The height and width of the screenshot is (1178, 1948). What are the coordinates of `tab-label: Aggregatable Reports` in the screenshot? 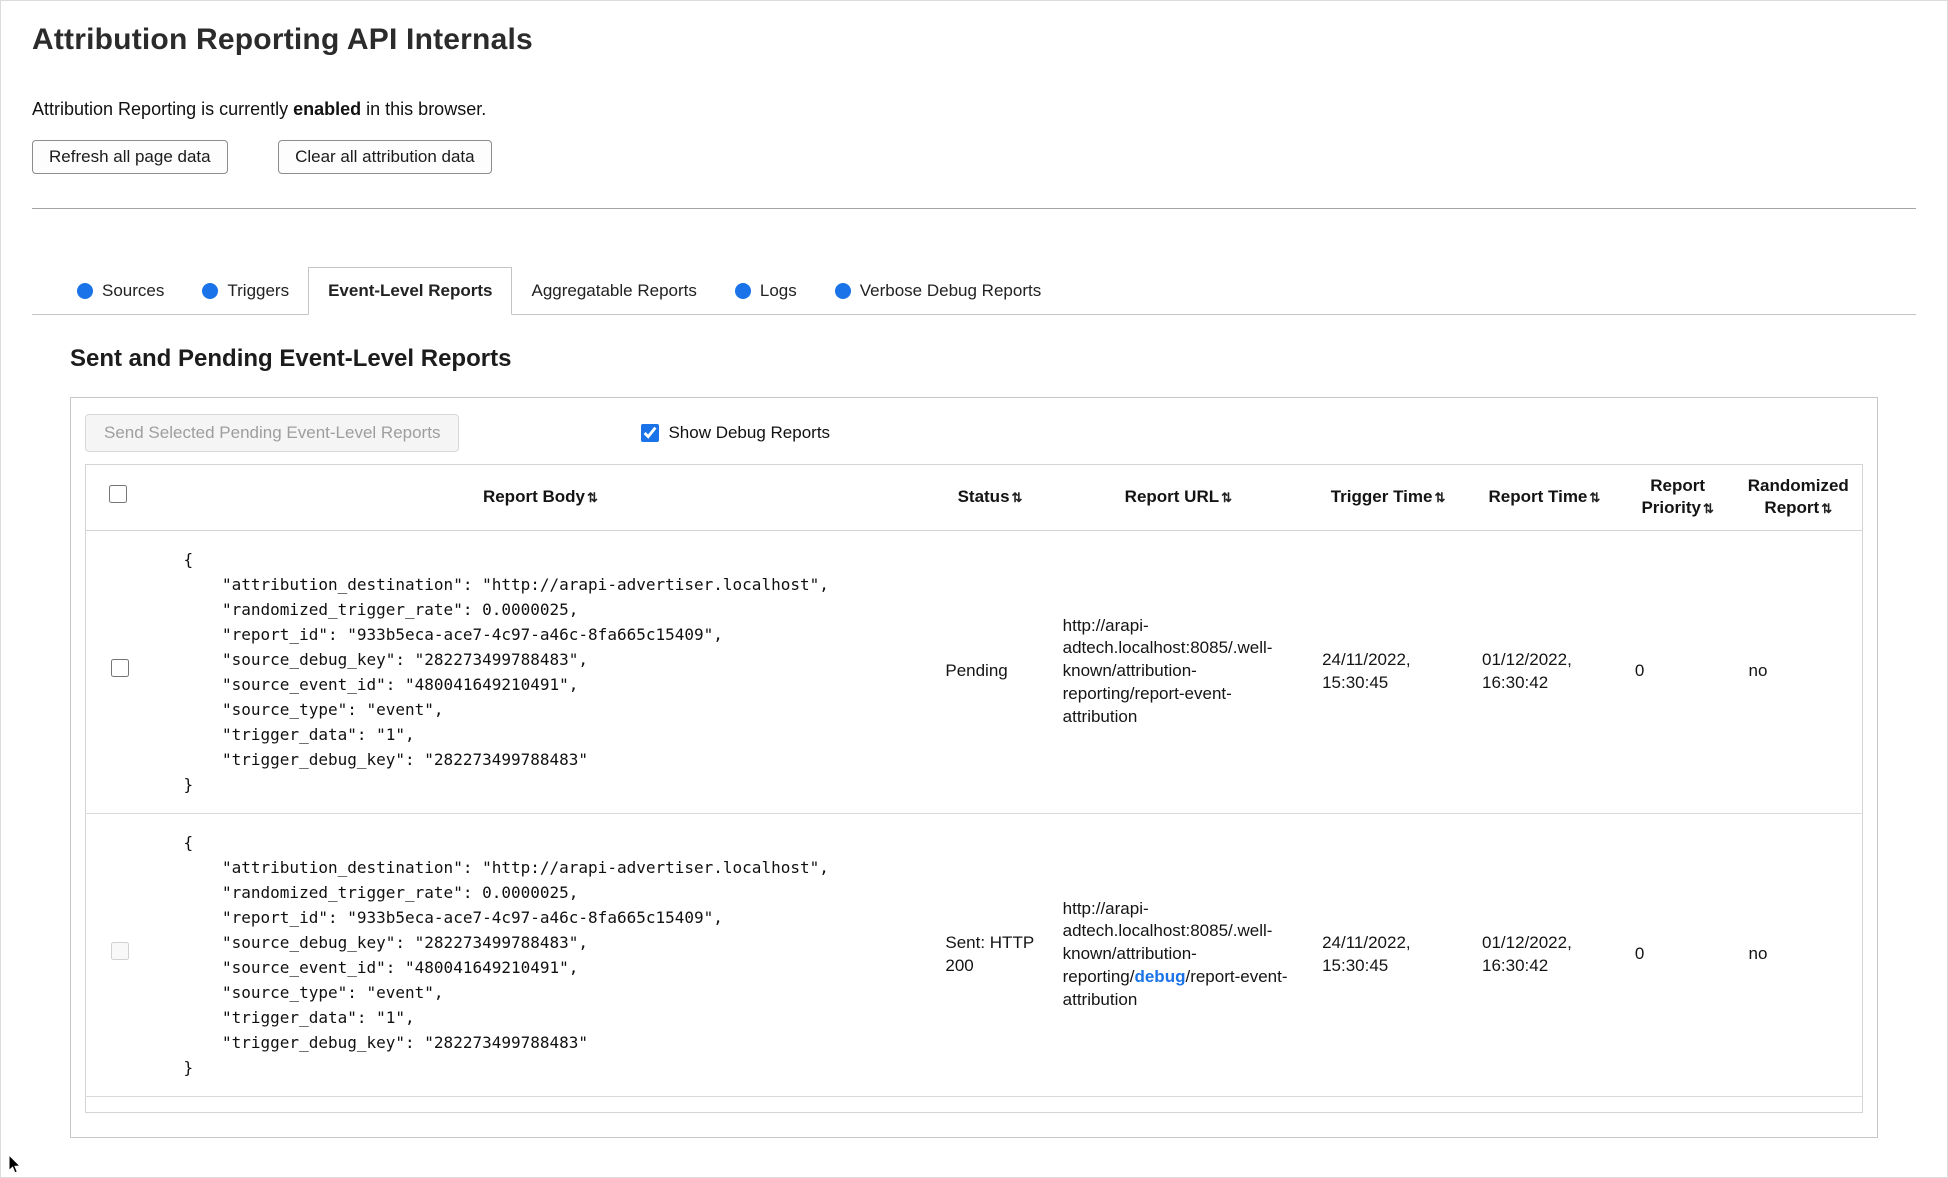 It's located at (614, 290).